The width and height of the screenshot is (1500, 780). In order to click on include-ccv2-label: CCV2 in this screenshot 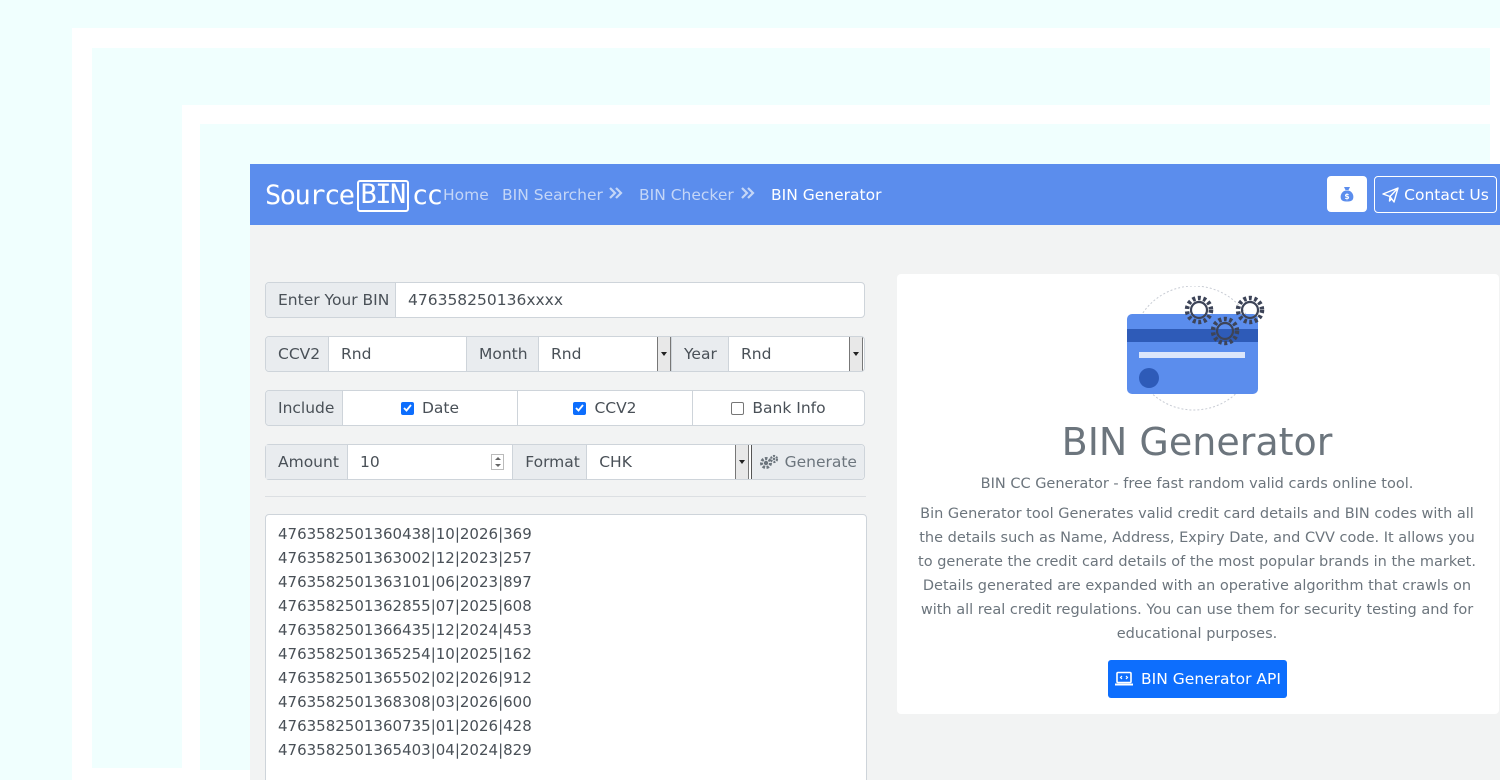, I will do `click(615, 408)`.